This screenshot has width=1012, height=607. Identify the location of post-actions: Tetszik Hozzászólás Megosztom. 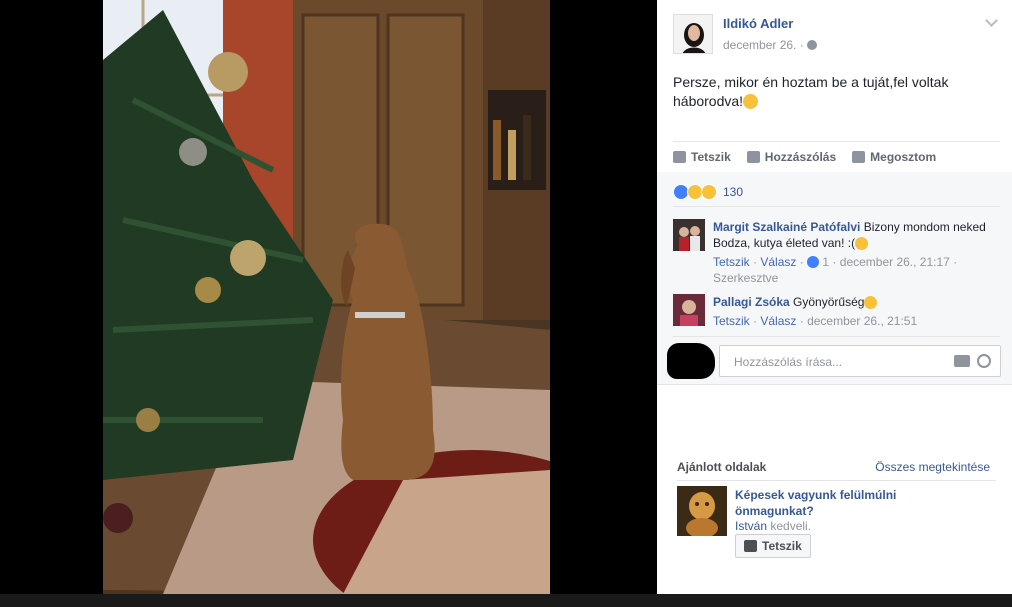
(837, 157).